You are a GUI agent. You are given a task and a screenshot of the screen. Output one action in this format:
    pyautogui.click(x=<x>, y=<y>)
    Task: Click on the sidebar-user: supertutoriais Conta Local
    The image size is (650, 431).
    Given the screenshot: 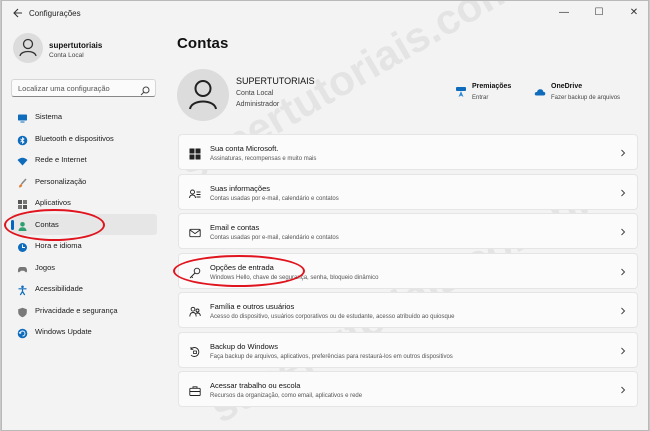 What is the action you would take?
    pyautogui.click(x=83, y=50)
    